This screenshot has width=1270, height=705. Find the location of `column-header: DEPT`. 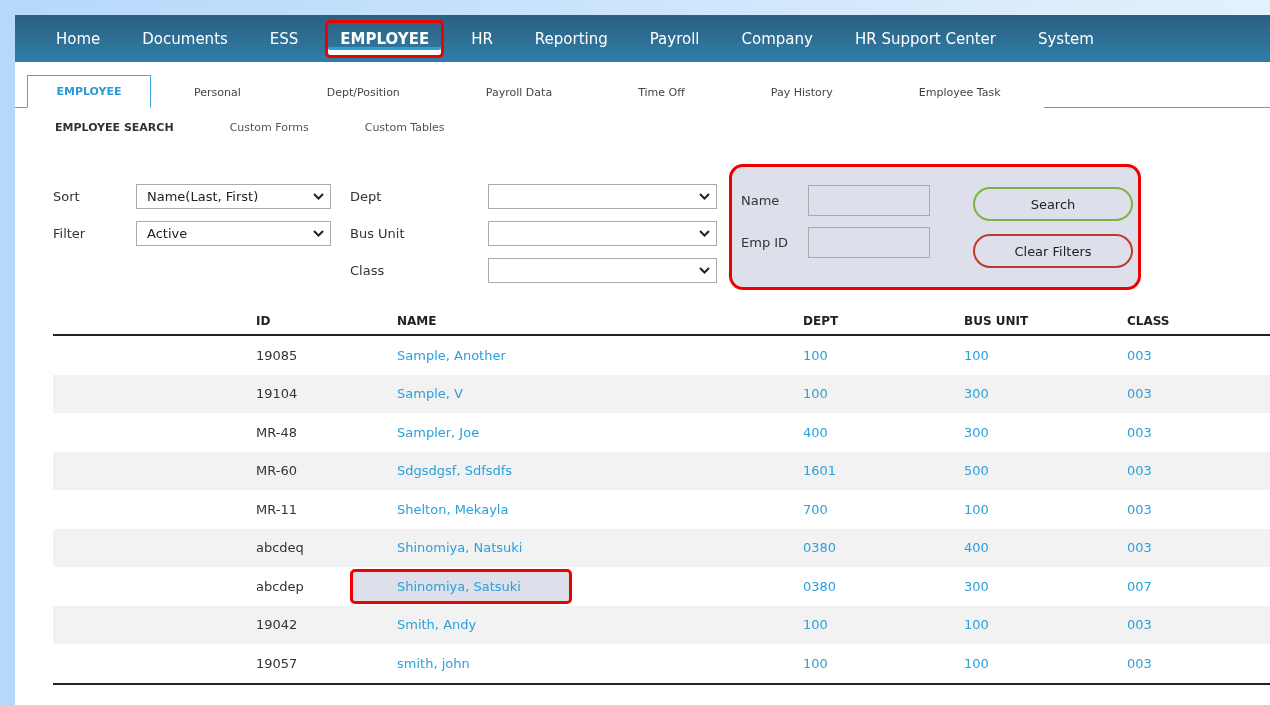

column-header: DEPT is located at coordinates (821, 321).